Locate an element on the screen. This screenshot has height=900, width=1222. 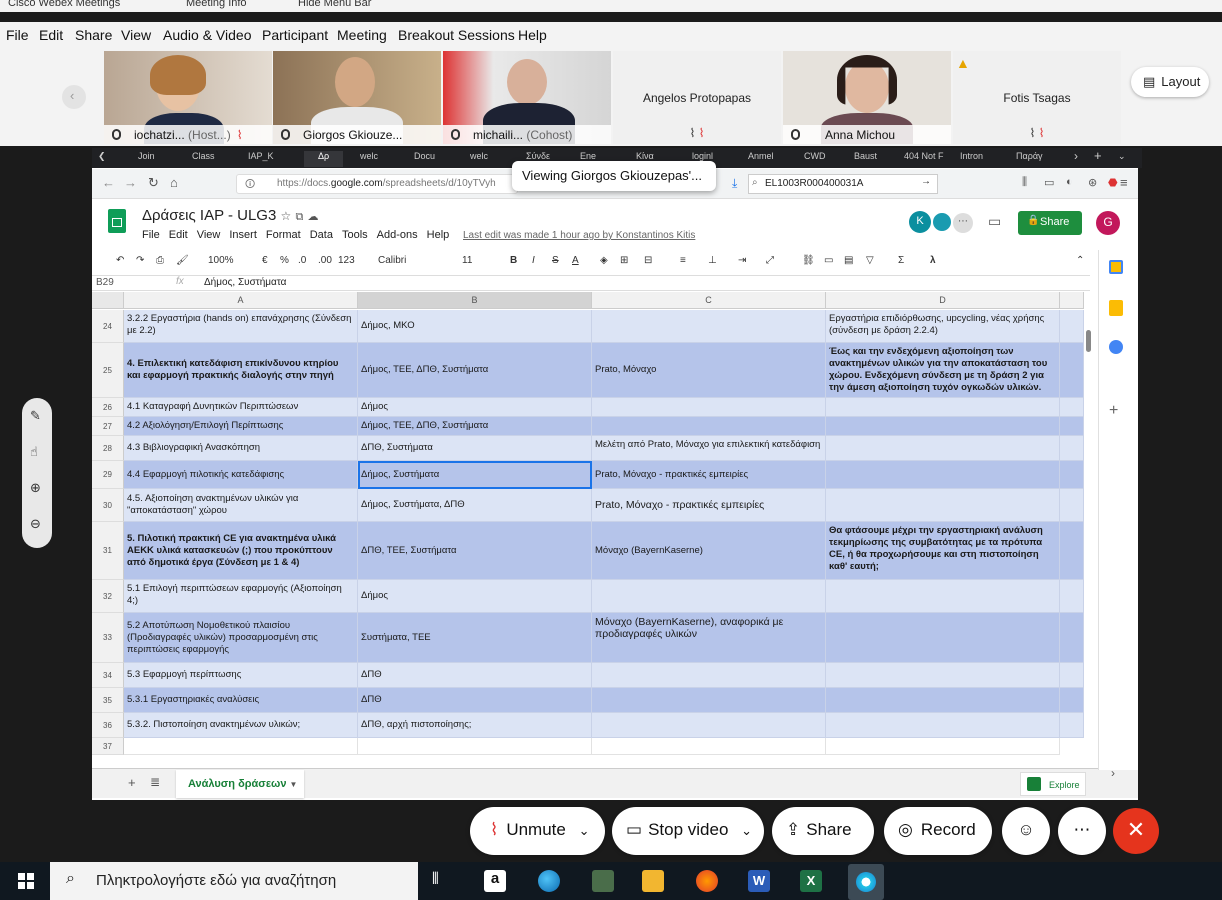
reactions-button: ☺ is located at coordinates (1026, 831).